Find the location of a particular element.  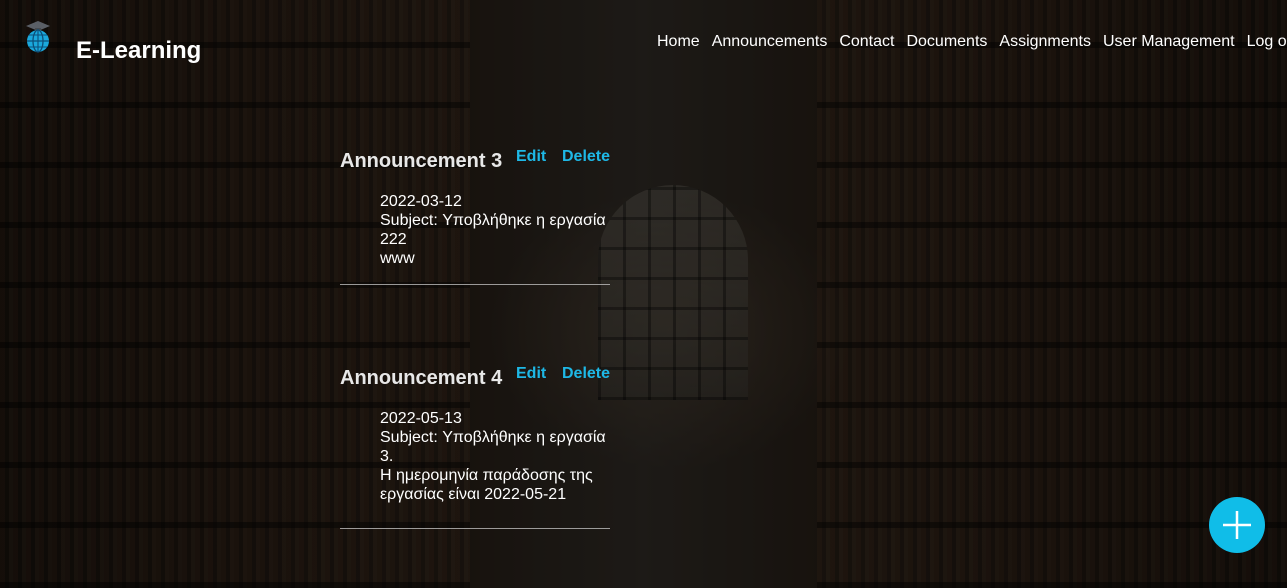

nav-log-out: Log out is located at coordinates (1267, 42).